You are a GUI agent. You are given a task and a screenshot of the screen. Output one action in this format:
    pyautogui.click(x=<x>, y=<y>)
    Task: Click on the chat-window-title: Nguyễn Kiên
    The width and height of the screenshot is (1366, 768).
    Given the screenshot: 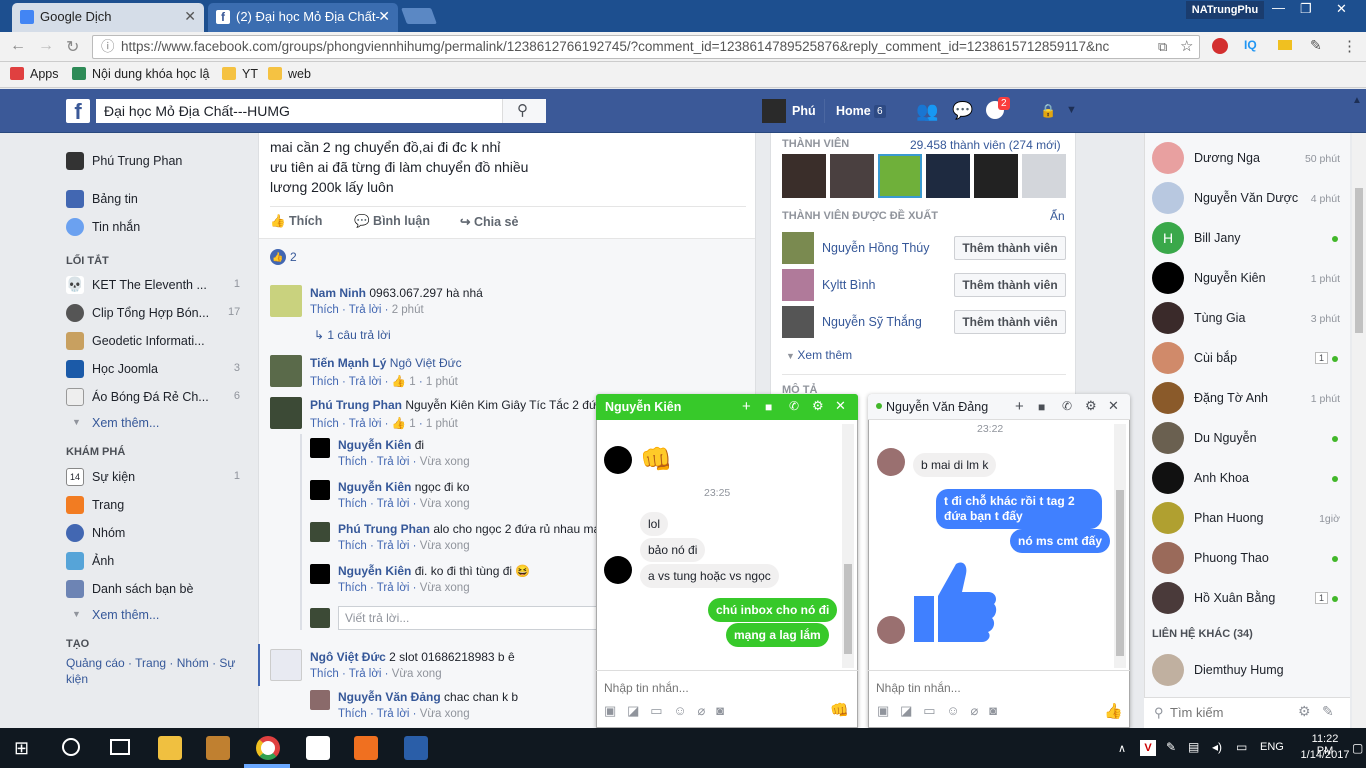 What is the action you would take?
    pyautogui.click(x=643, y=407)
    